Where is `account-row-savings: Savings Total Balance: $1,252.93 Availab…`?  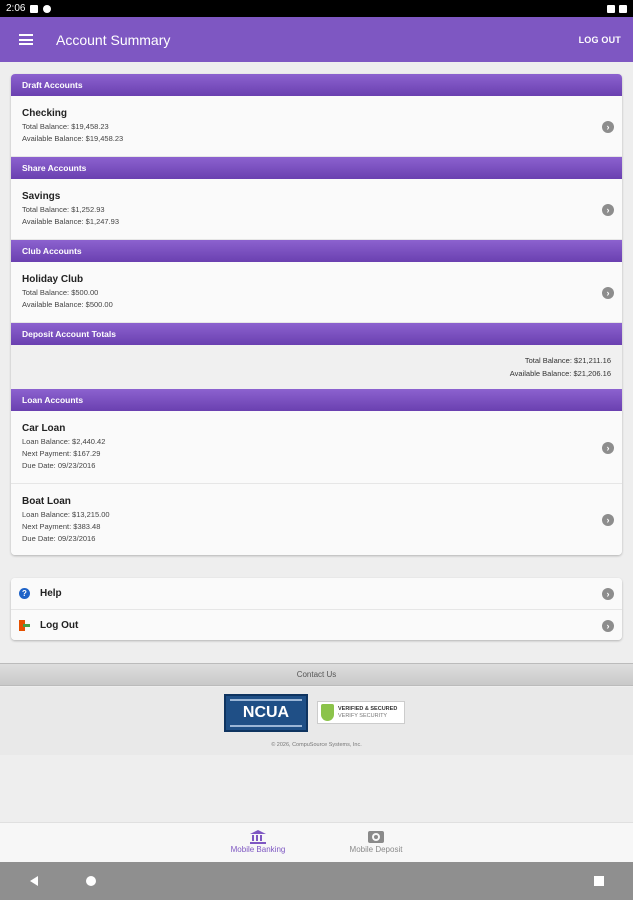 account-row-savings: Savings Total Balance: $1,252.93 Availab… is located at coordinates (316, 209).